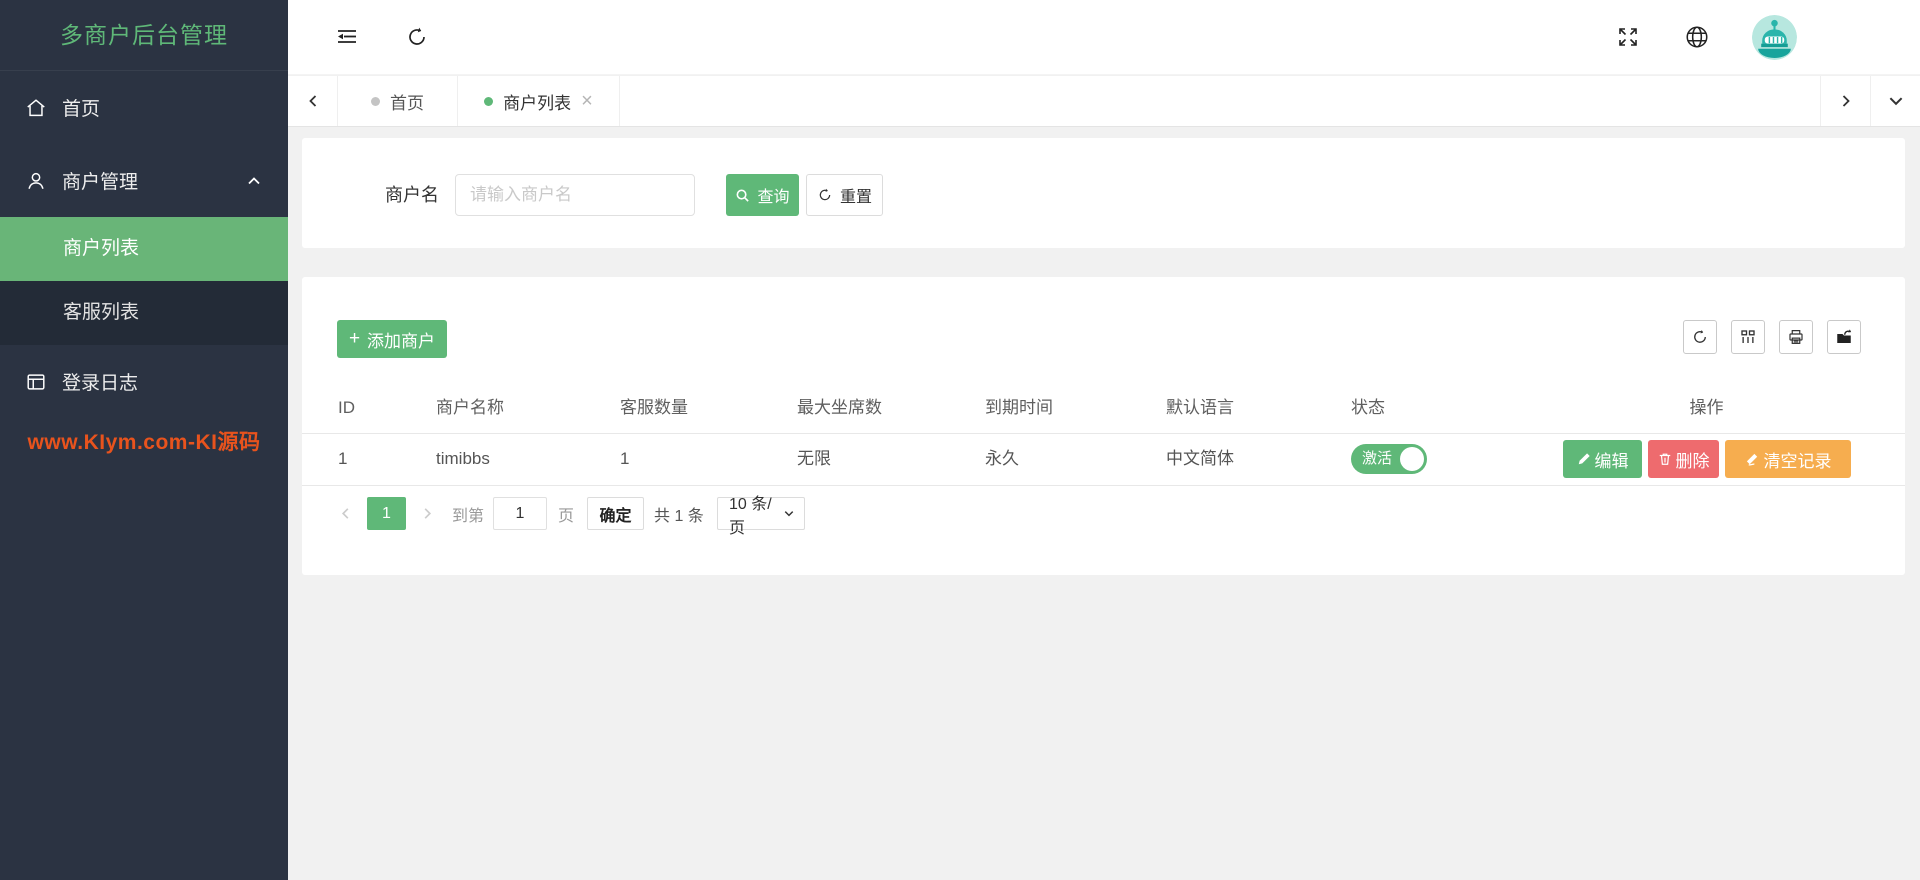 The width and height of the screenshot is (1920, 880). Describe the element at coordinates (100, 182) in the screenshot. I see `sidebar-item-label: 商户管理` at that location.